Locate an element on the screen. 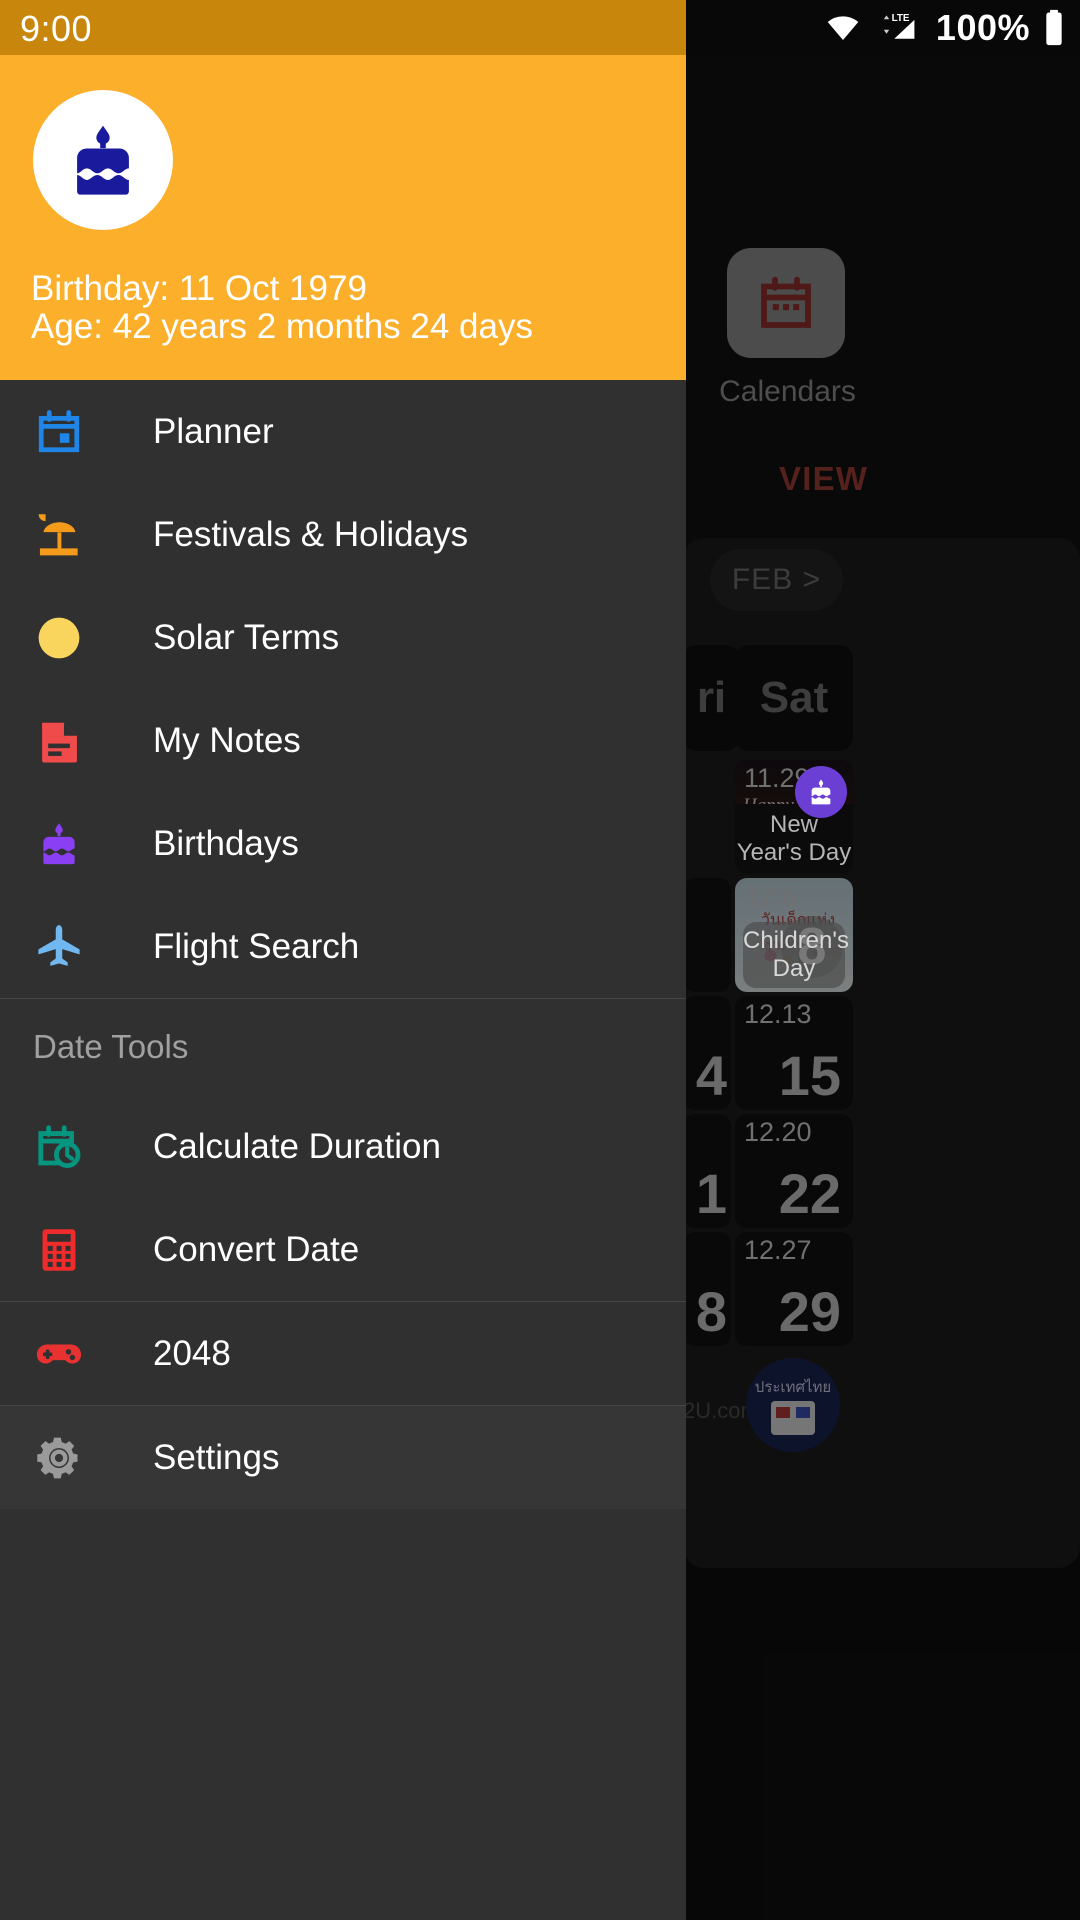  age-text: Age: 42 years 2 months 24 days is located at coordinates (282, 326).